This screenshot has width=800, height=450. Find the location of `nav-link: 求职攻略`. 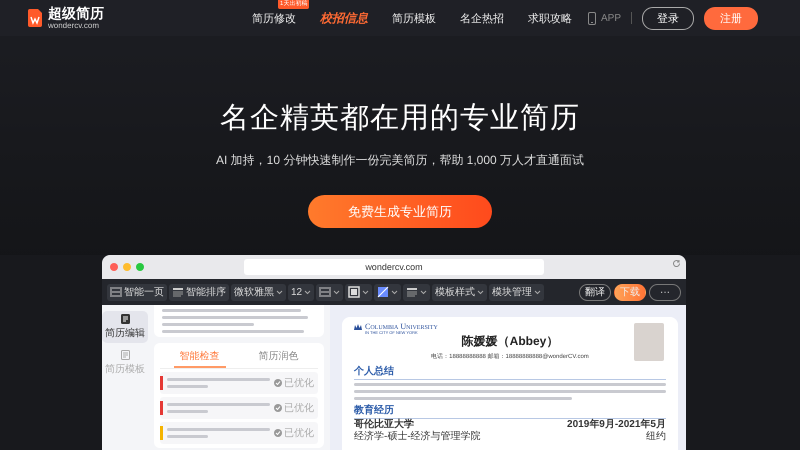

nav-link: 求职攻略 is located at coordinates (550, 19).